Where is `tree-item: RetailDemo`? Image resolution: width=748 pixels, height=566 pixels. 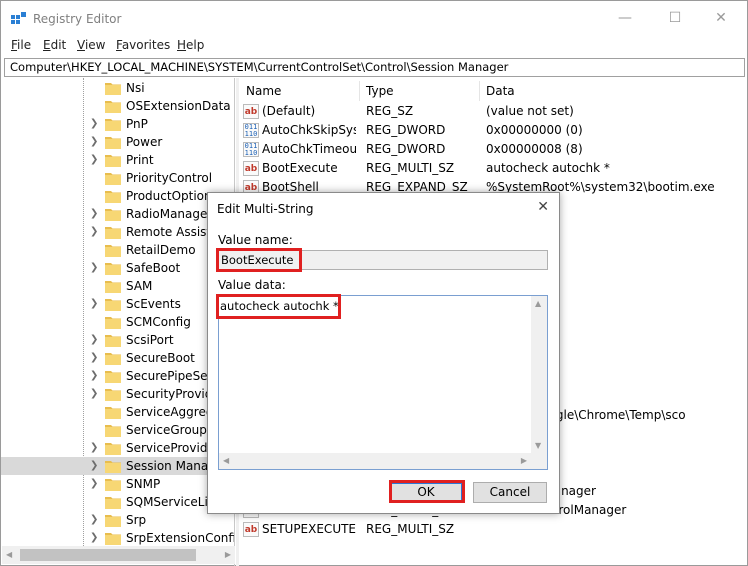 tree-item: RetailDemo is located at coordinates (117, 250).